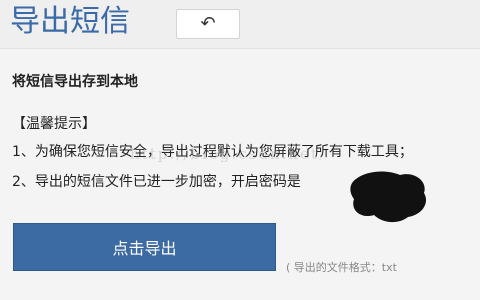  I want to click on back-button: ↶, so click(208, 24).